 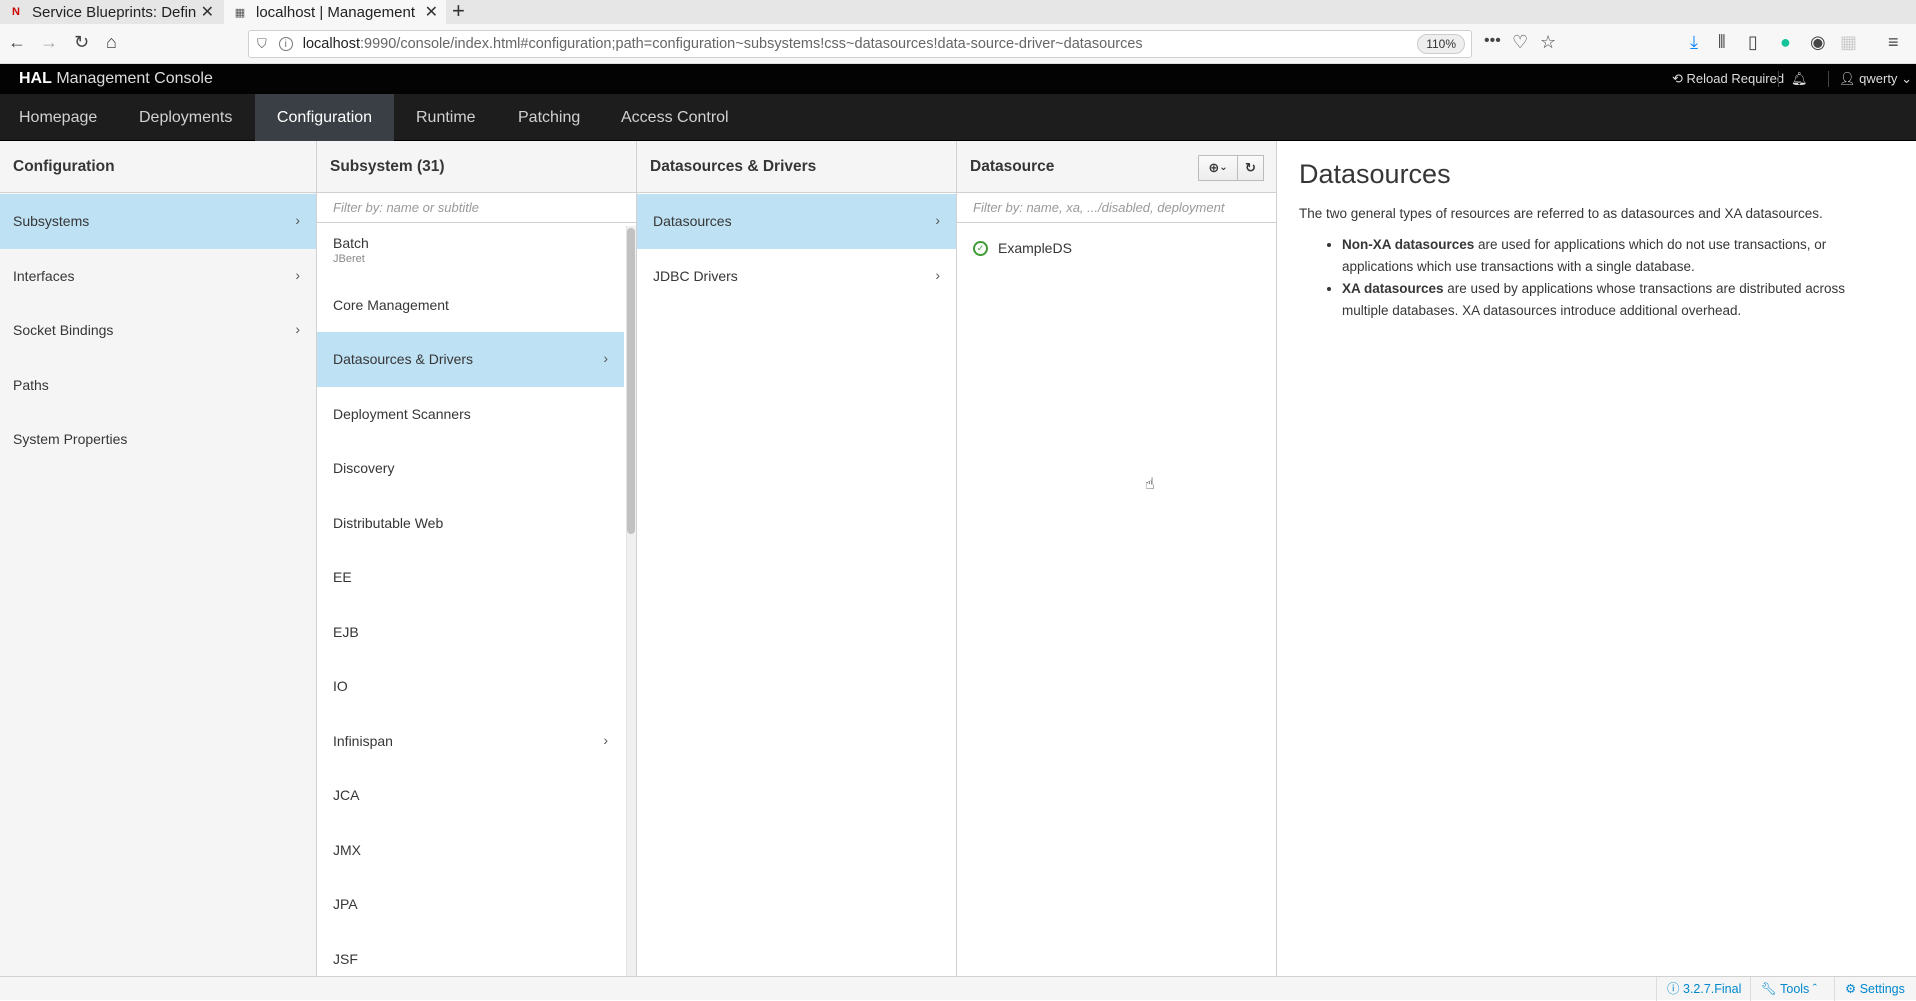 I want to click on ok-check-icon: ✓, so click(x=980, y=248).